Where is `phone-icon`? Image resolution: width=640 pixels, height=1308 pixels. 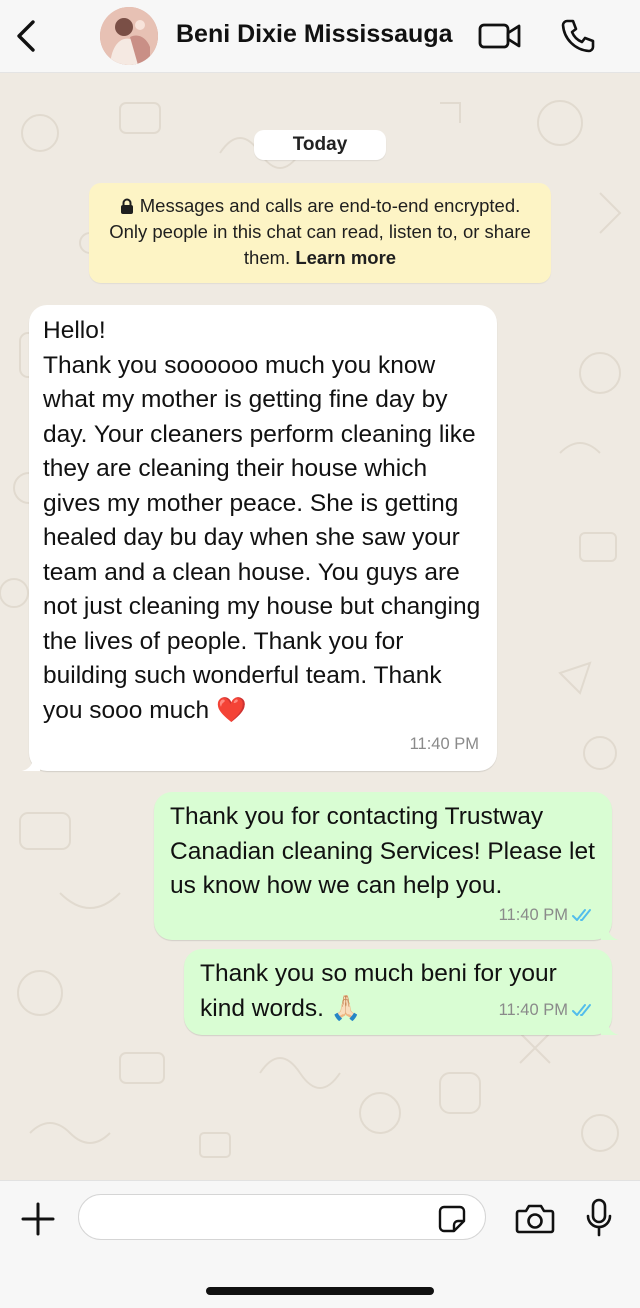 phone-icon is located at coordinates (578, 36).